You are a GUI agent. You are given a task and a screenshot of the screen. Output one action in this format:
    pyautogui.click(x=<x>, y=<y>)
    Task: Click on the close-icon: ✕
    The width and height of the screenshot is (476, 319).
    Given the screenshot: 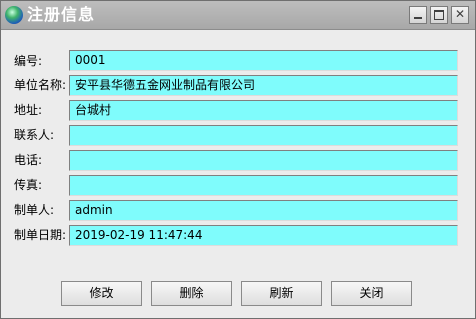 What is the action you would take?
    pyautogui.click(x=460, y=14)
    